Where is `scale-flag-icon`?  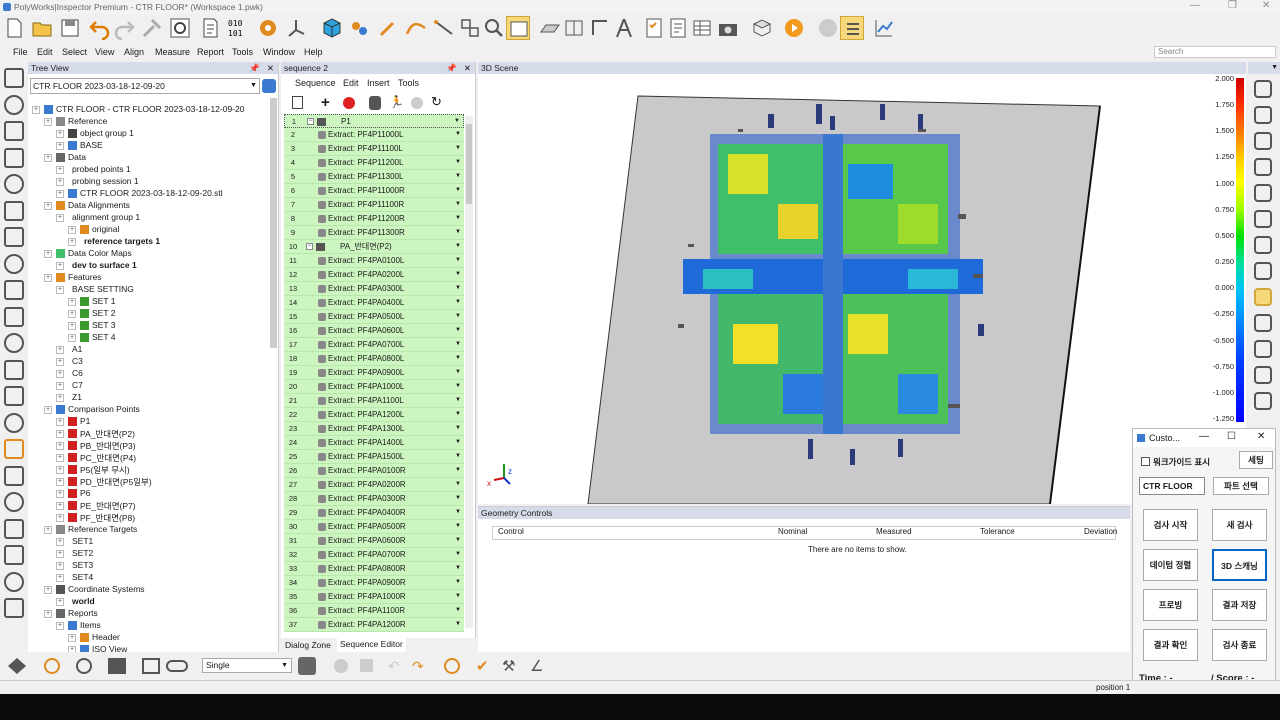
scale-flag-icon is located at coordinates (1263, 323).